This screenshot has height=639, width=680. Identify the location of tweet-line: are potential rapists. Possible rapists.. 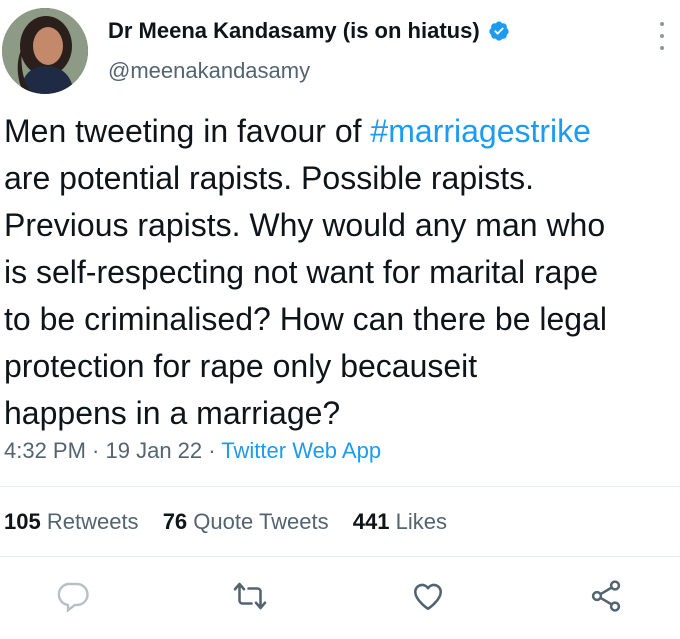
(269, 178).